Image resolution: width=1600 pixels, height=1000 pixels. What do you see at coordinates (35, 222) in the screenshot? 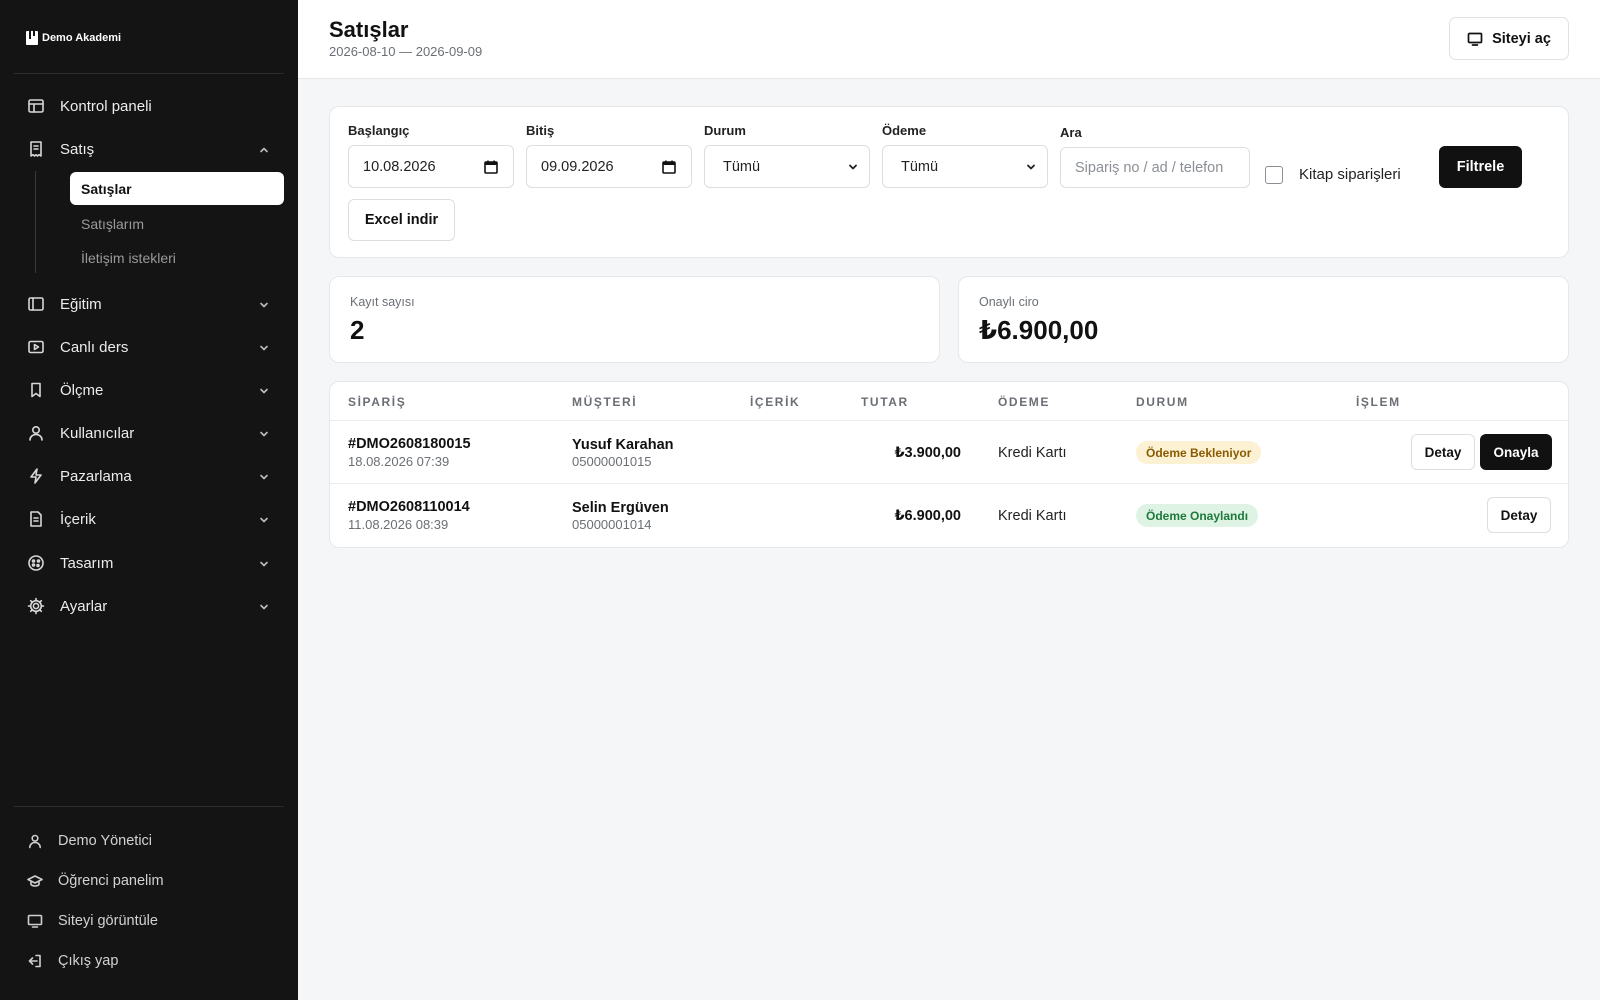
I see `submenu-line` at bounding box center [35, 222].